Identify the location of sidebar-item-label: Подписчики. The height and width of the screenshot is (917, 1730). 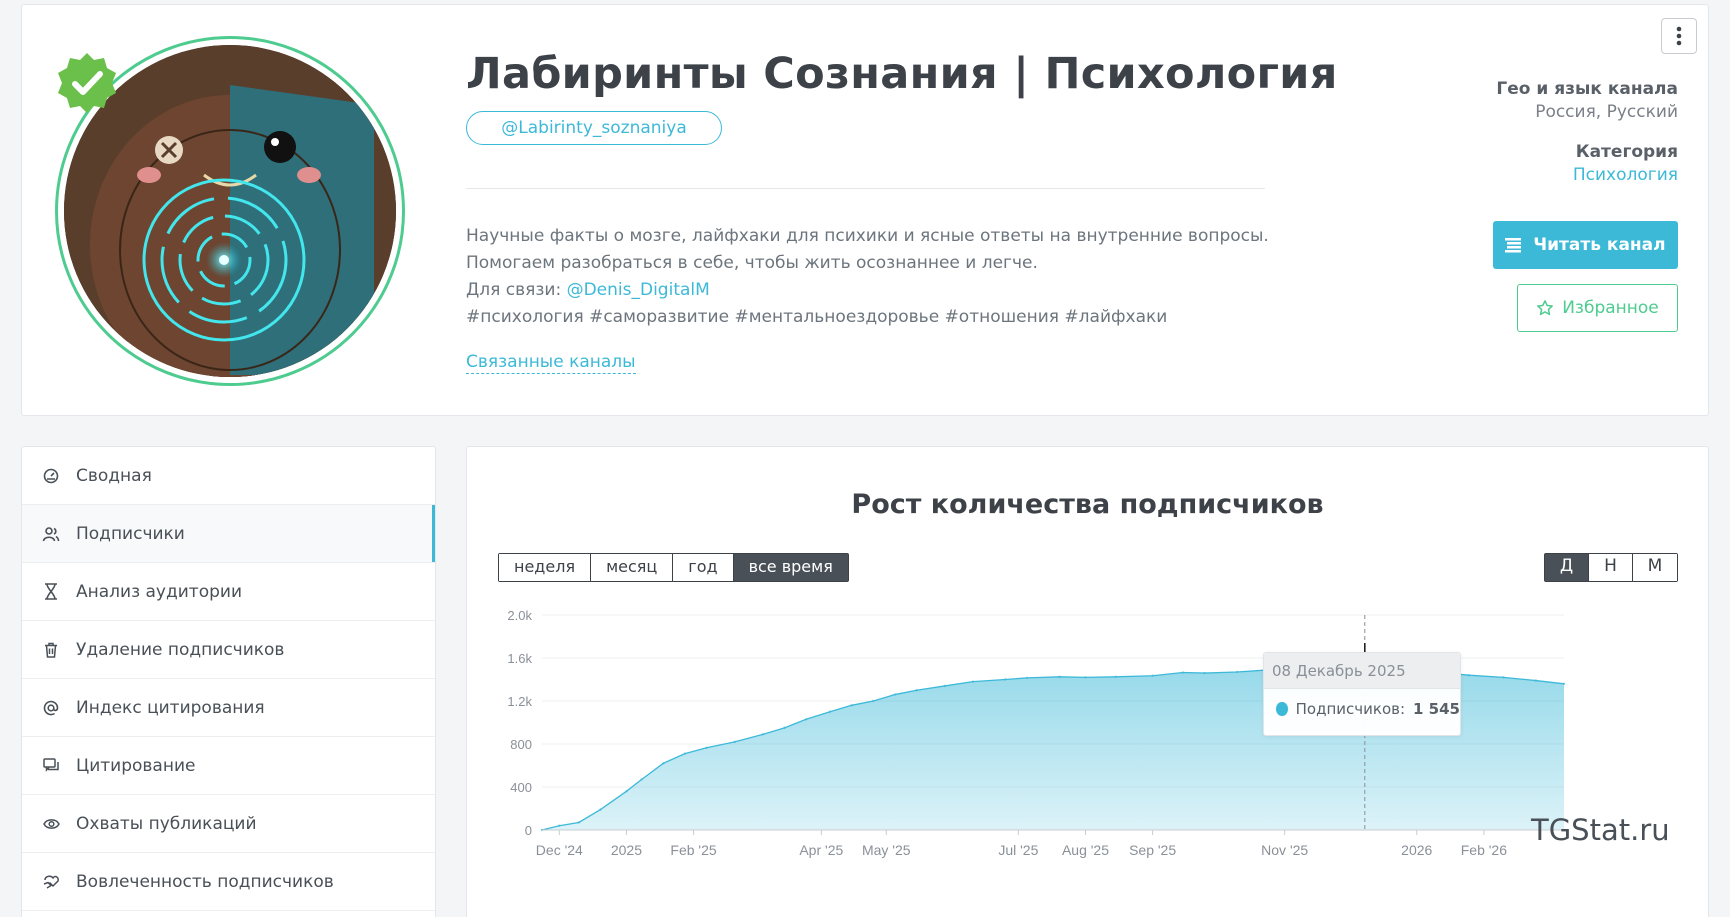
(130, 533).